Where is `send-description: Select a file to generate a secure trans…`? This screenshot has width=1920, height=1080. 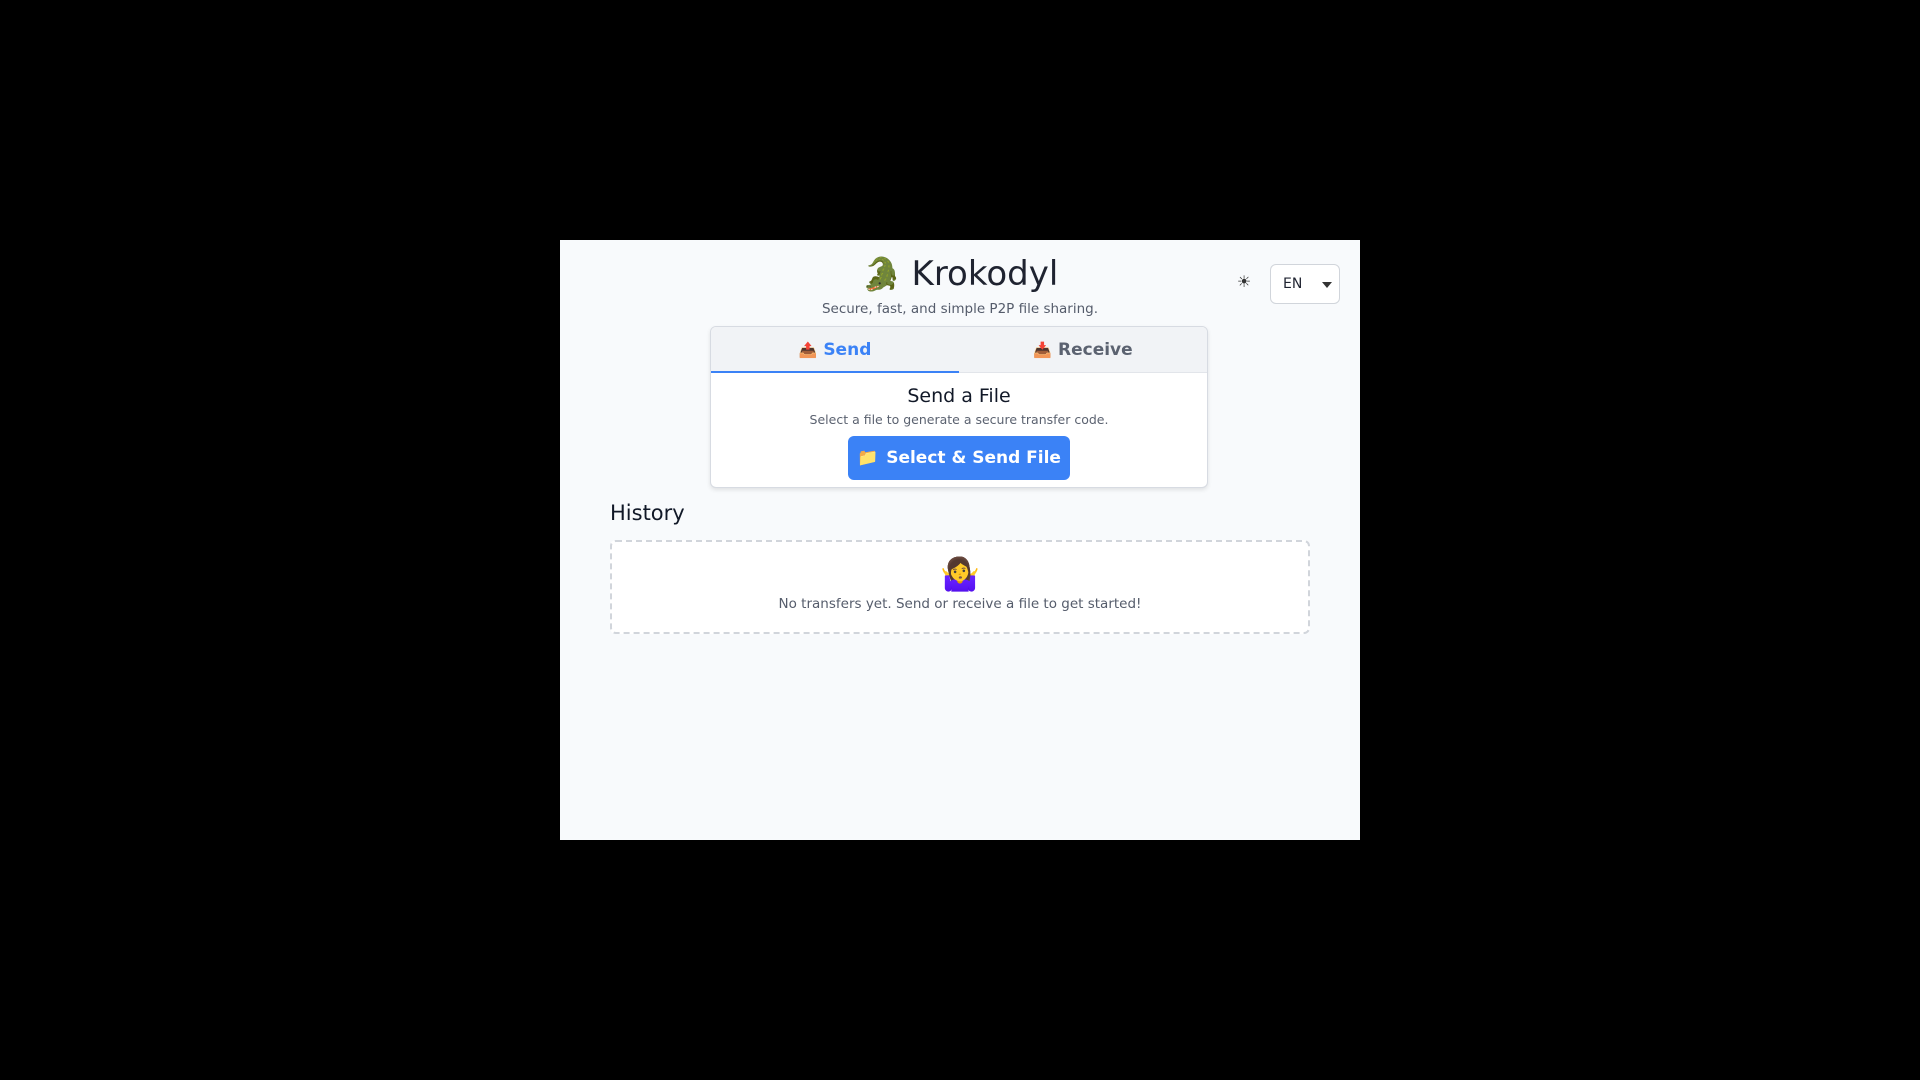
send-description: Select a file to generate a secure trans… is located at coordinates (959, 419).